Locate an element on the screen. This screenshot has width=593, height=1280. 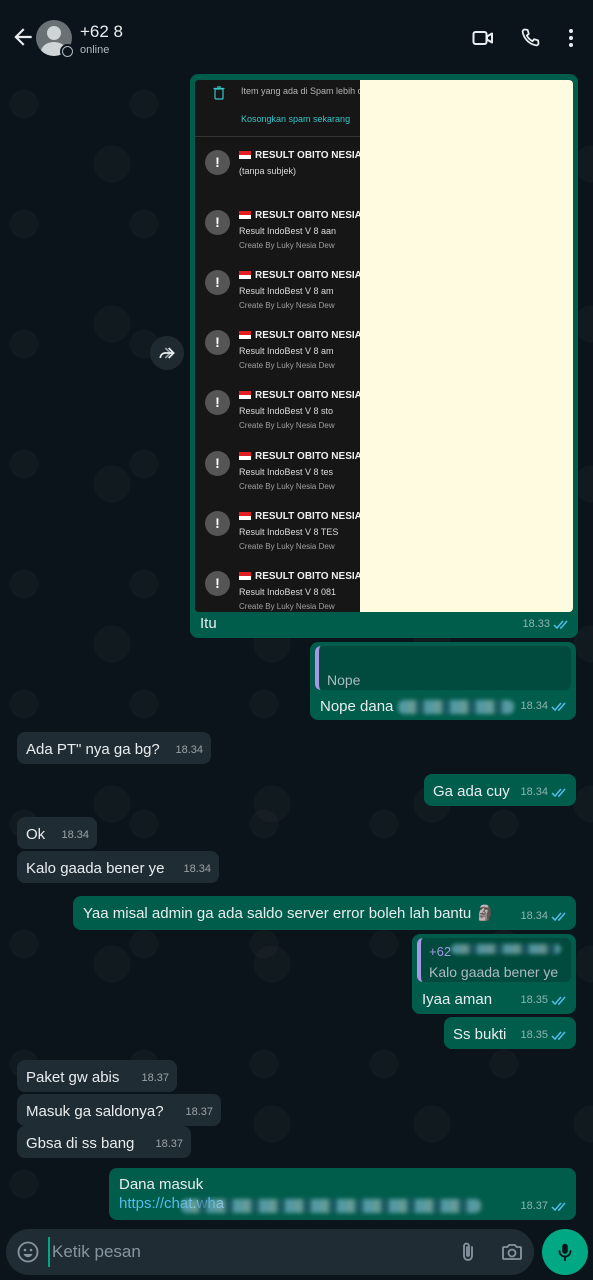
quote-sender: +62 is located at coordinates (440, 951).